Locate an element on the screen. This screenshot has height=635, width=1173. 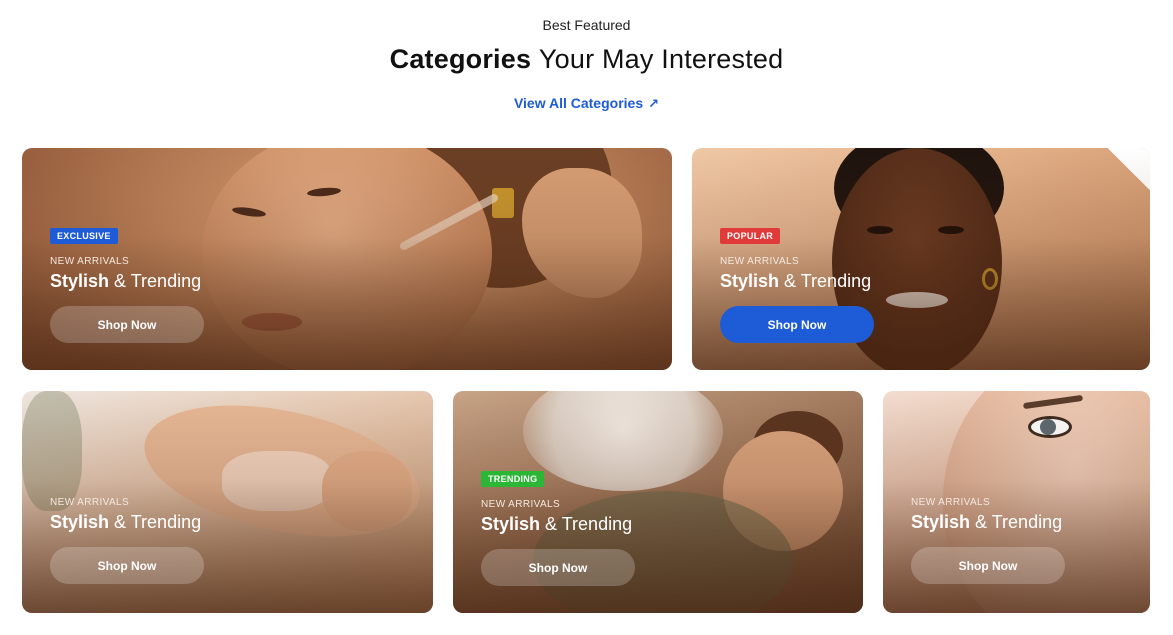
view-all-label: View All Categories is located at coordinates (578, 103).